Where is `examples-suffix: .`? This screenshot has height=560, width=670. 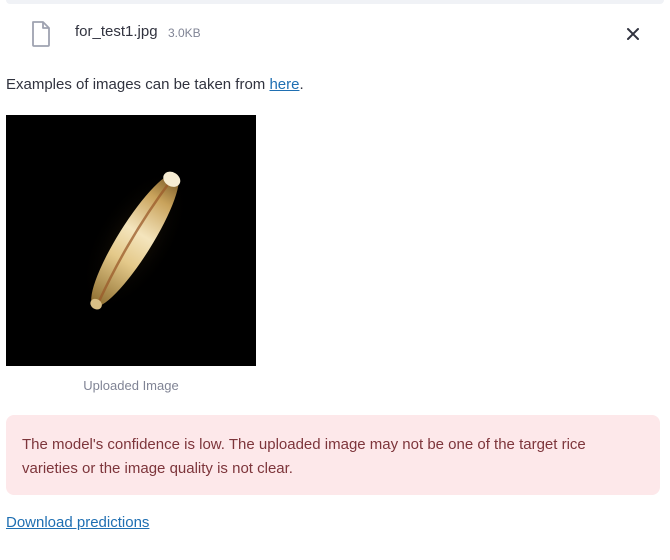 examples-suffix: . is located at coordinates (301, 84).